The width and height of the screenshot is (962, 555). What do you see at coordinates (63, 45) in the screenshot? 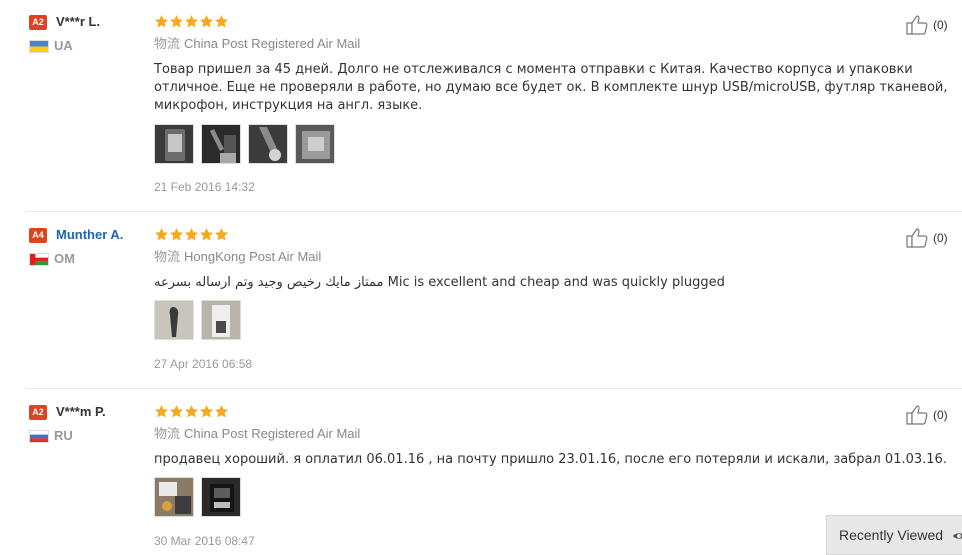
I see `reviewer-country: UA` at bounding box center [63, 45].